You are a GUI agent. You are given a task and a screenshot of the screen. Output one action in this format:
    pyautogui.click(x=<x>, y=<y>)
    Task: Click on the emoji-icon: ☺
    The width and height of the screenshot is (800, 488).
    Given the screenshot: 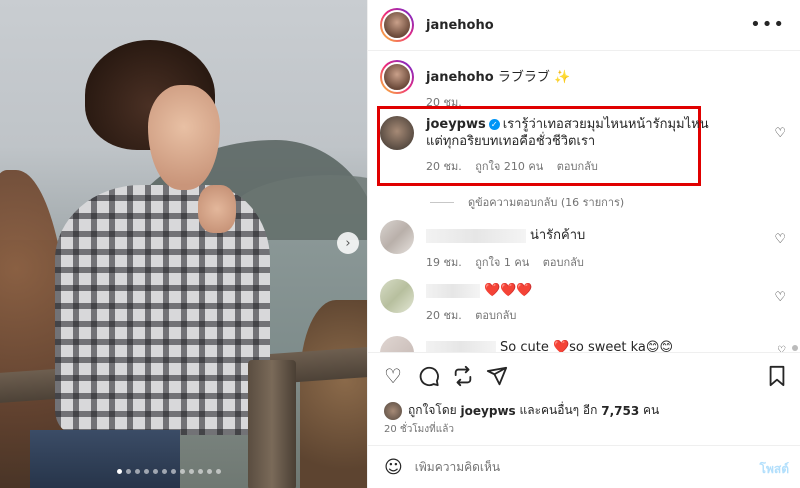 What is the action you would take?
    pyautogui.click(x=393, y=467)
    